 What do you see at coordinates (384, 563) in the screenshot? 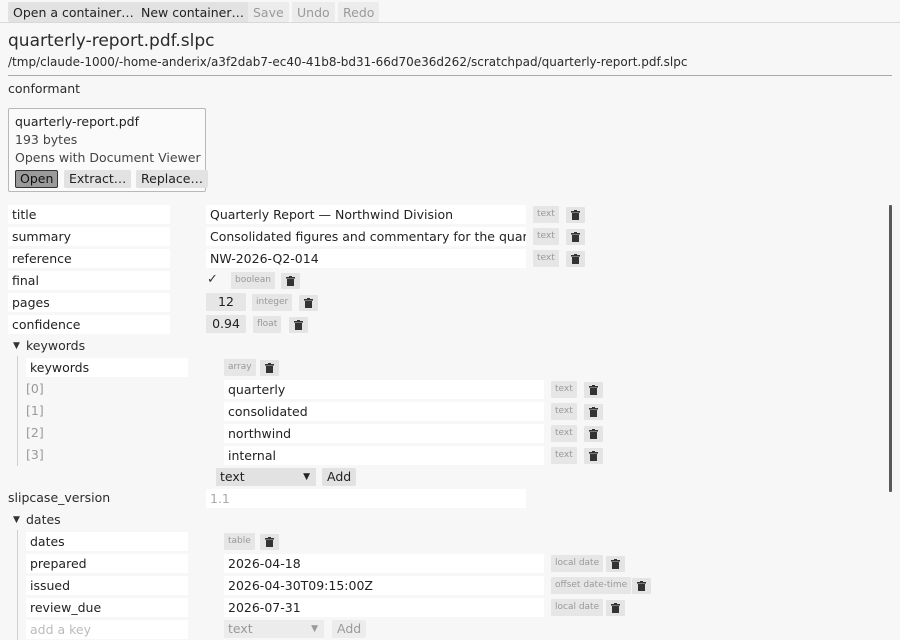
I see `date-value-input: 2026-04-18` at bounding box center [384, 563].